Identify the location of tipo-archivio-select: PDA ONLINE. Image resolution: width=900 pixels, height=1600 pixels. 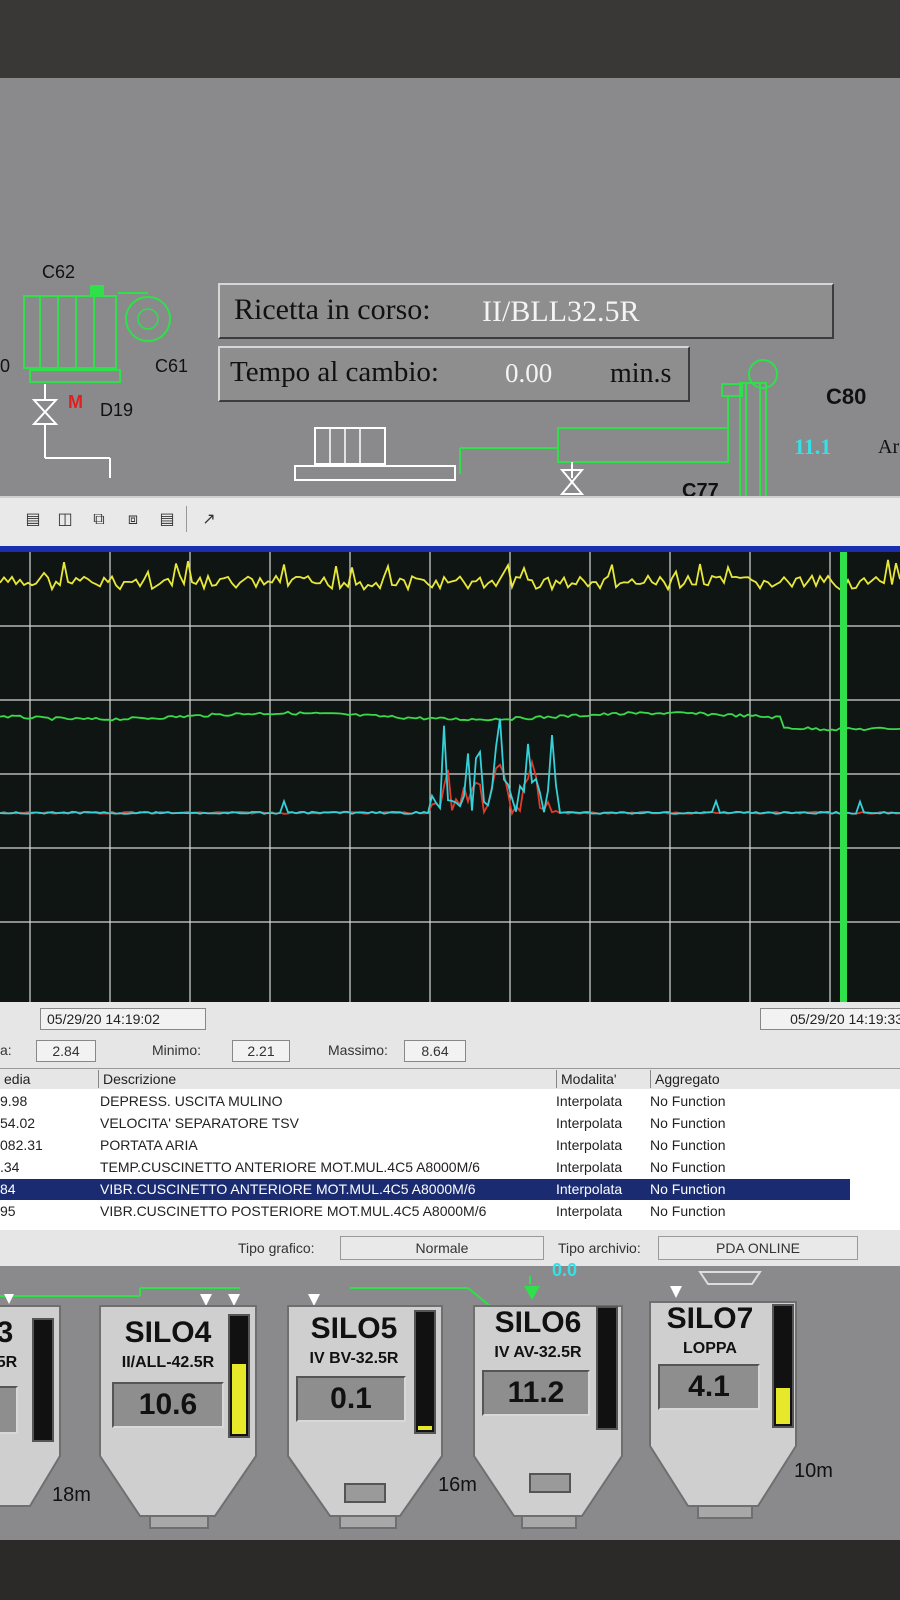
(758, 1248).